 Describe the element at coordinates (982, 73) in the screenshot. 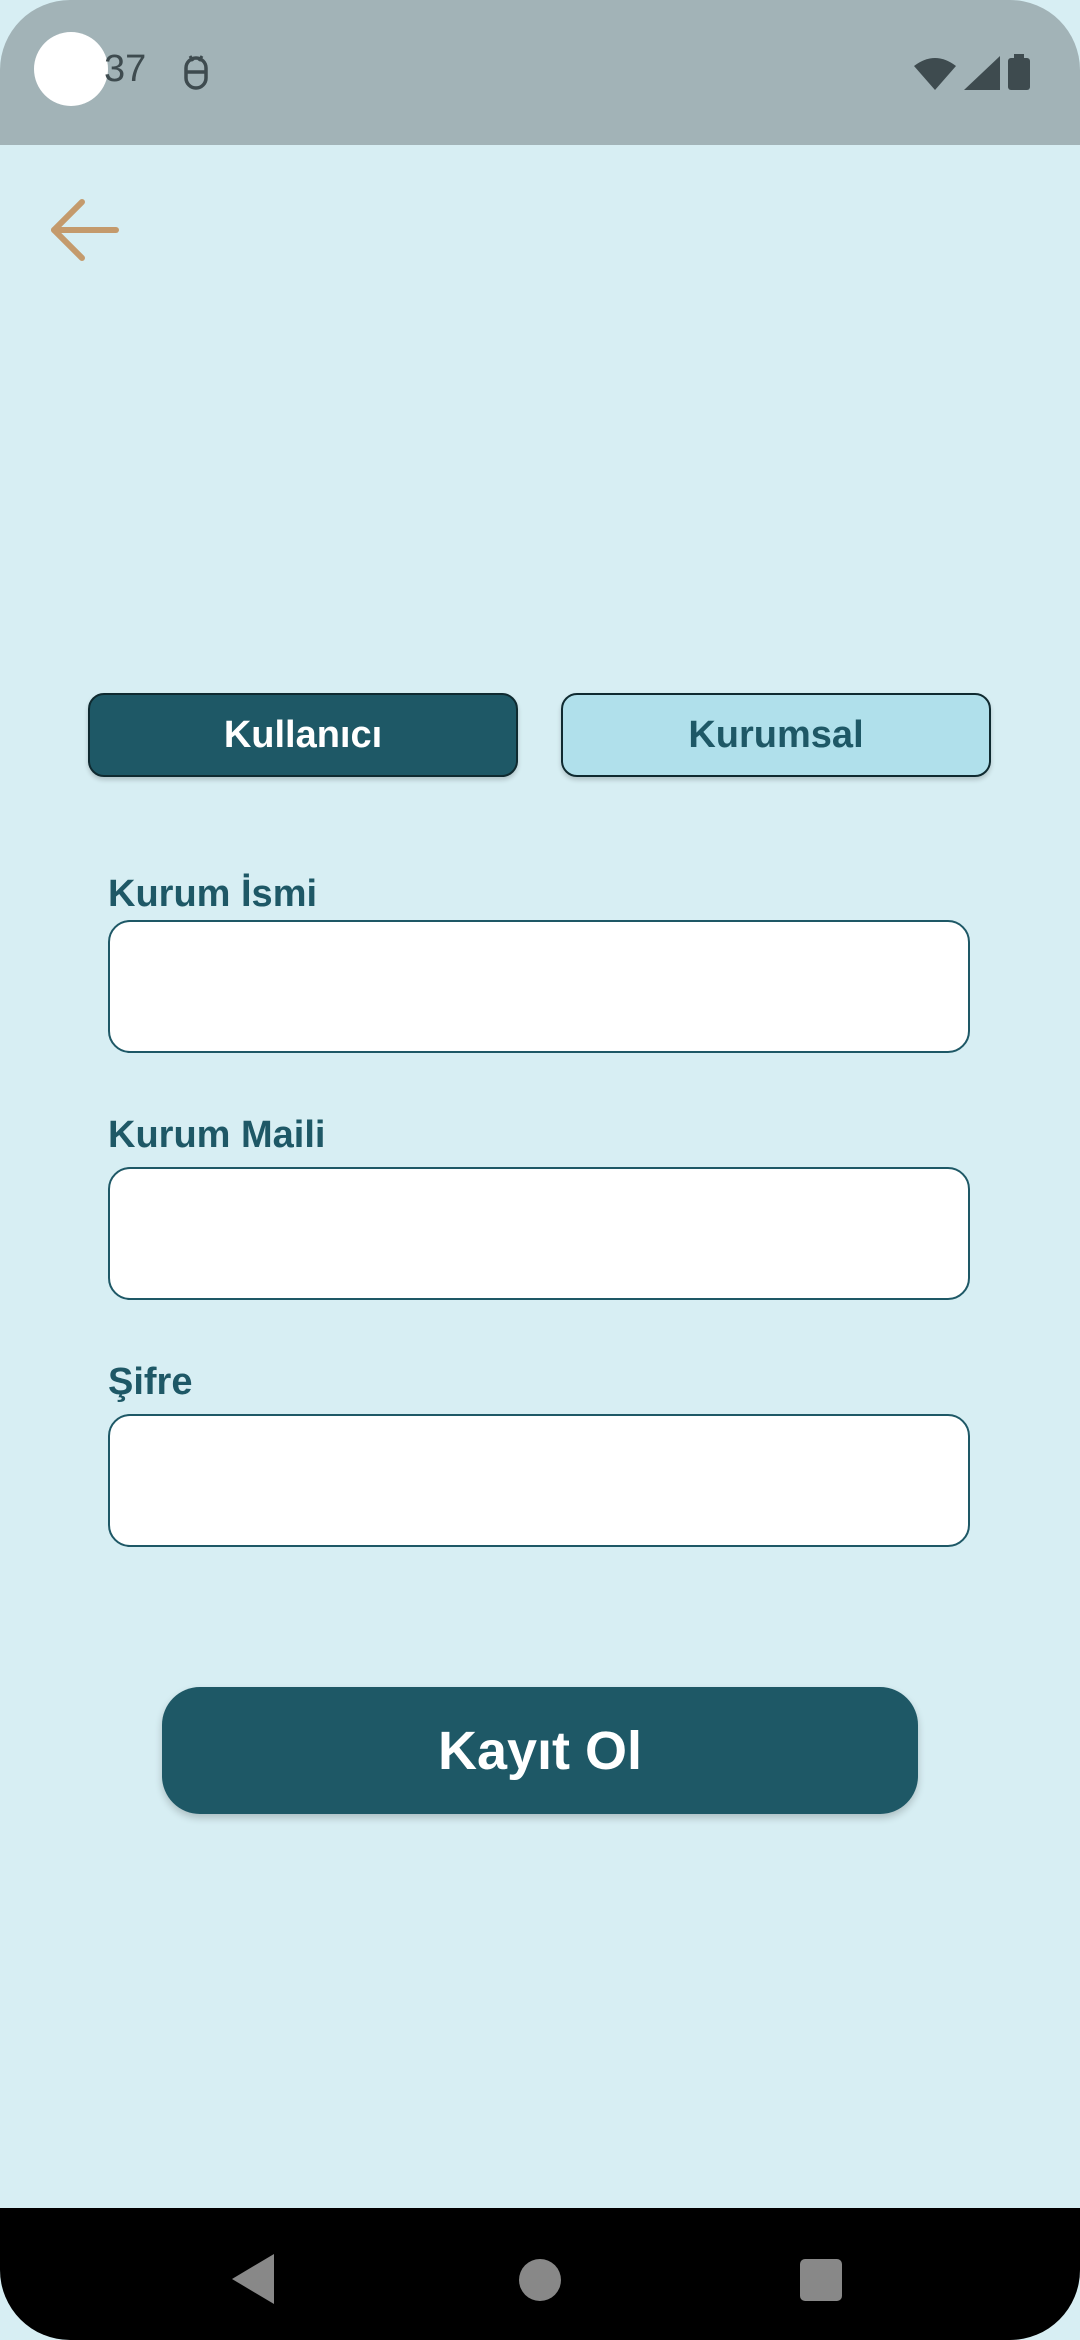

I see `signal-icon` at that location.